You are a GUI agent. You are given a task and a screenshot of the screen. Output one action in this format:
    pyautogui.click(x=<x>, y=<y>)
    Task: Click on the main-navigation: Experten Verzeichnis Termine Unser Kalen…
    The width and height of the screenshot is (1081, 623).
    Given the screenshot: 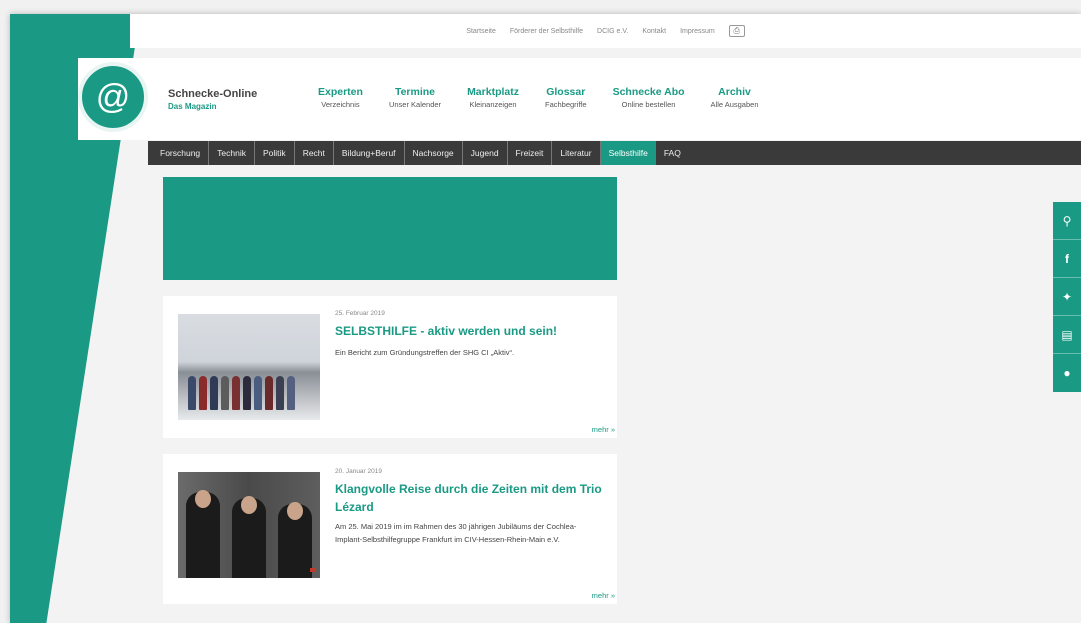 What is the action you would take?
    pyautogui.click(x=538, y=97)
    